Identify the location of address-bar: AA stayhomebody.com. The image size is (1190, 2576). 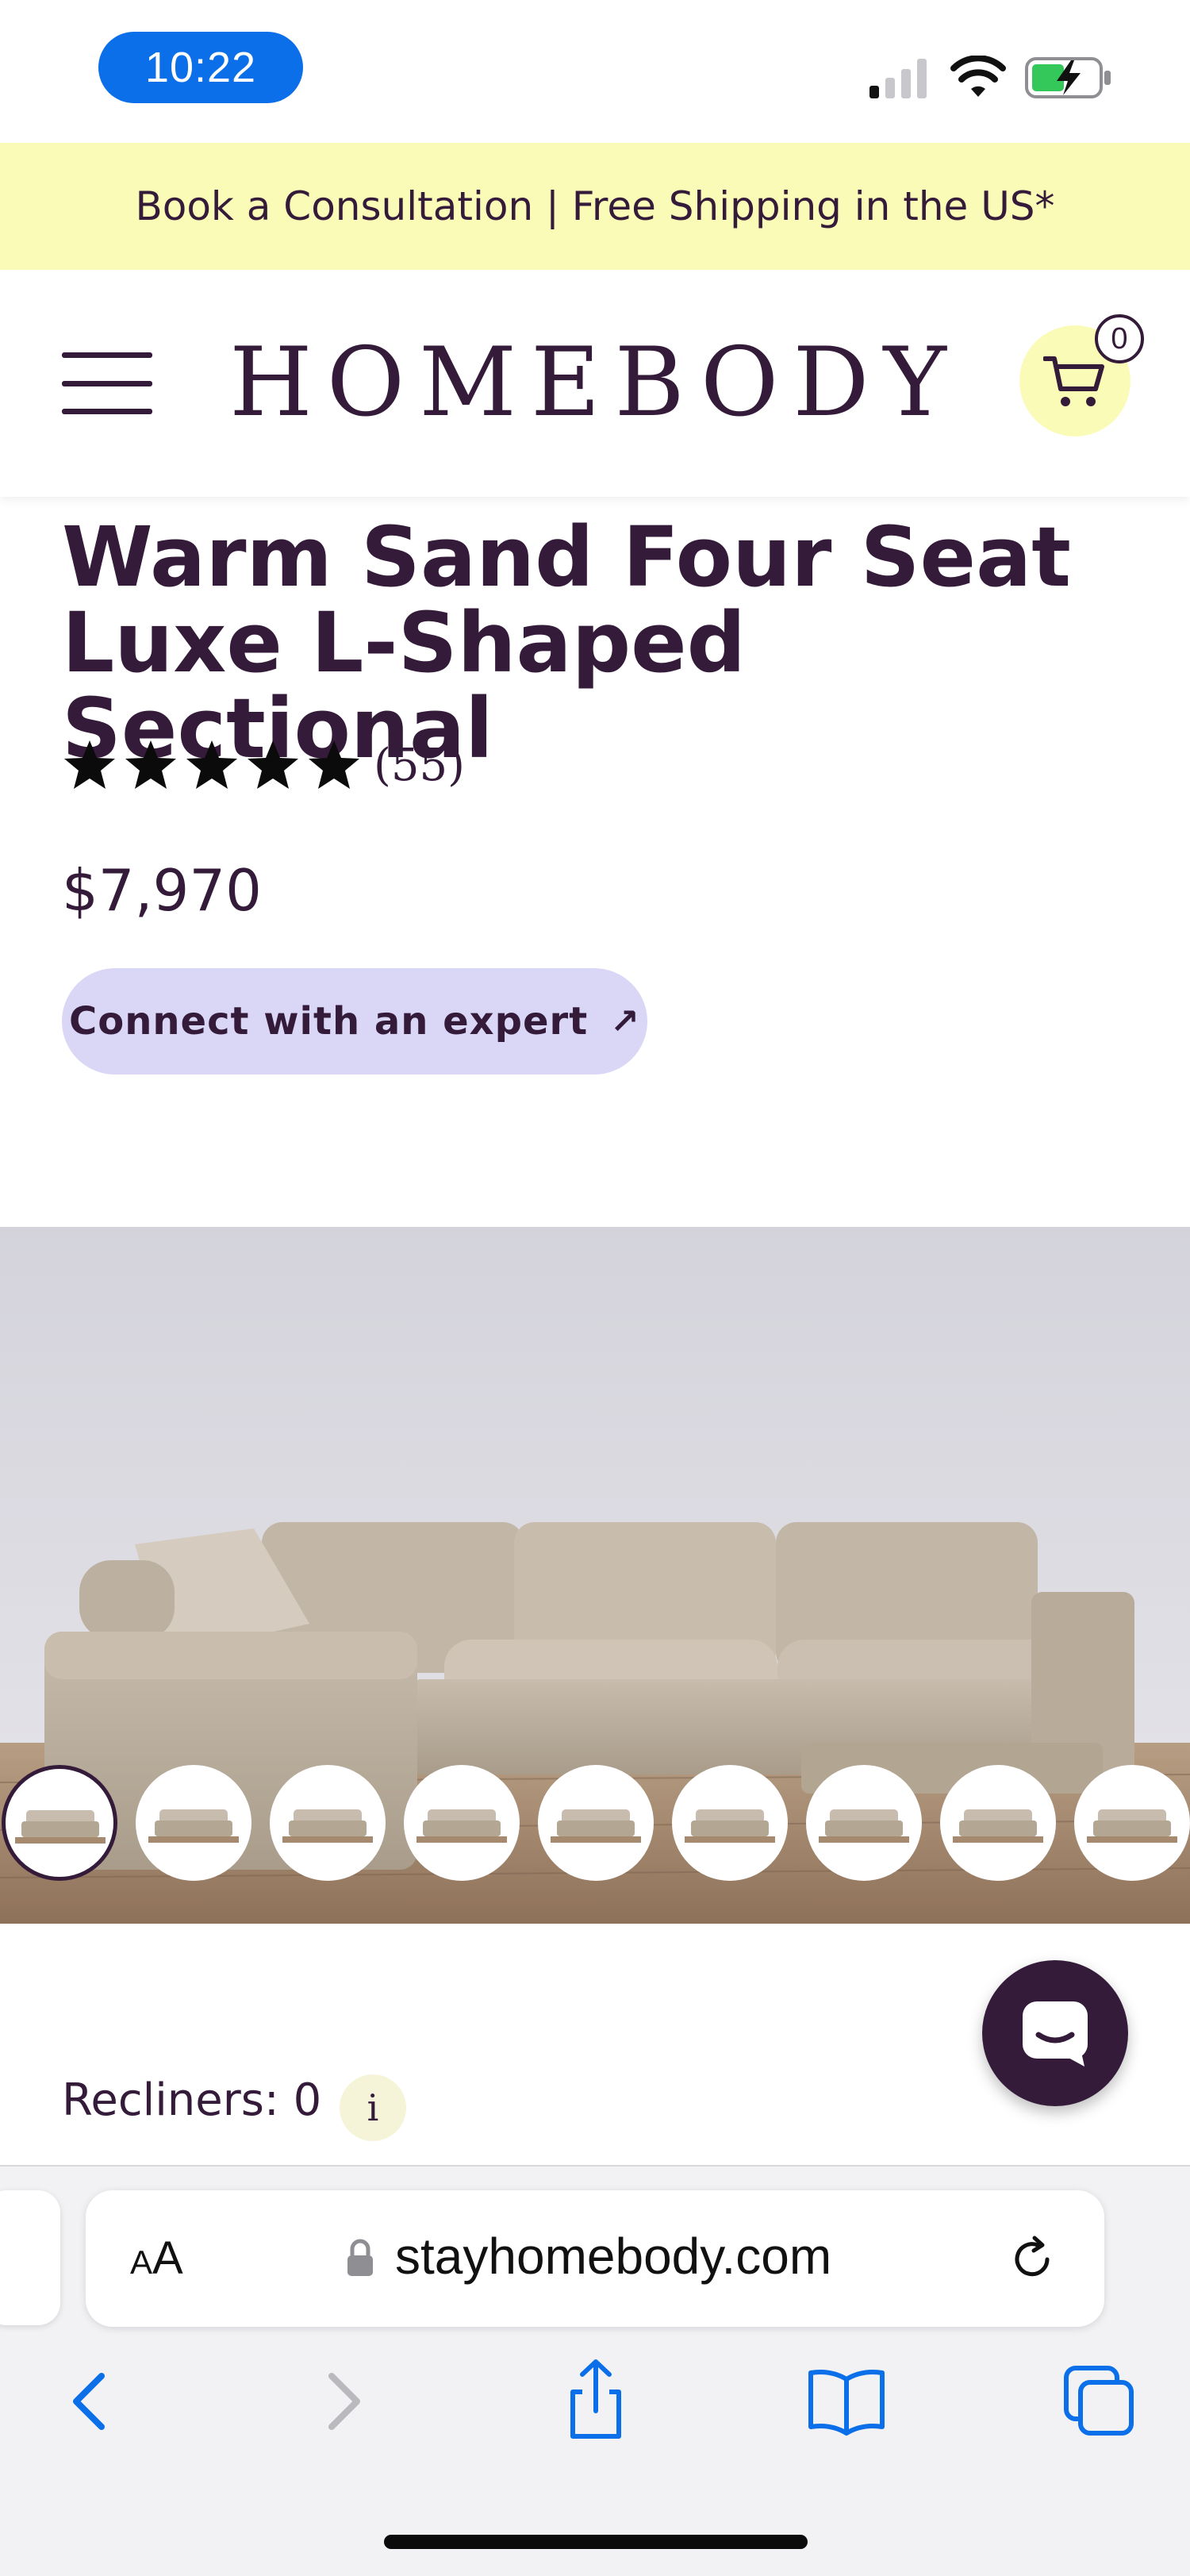
(595, 2258).